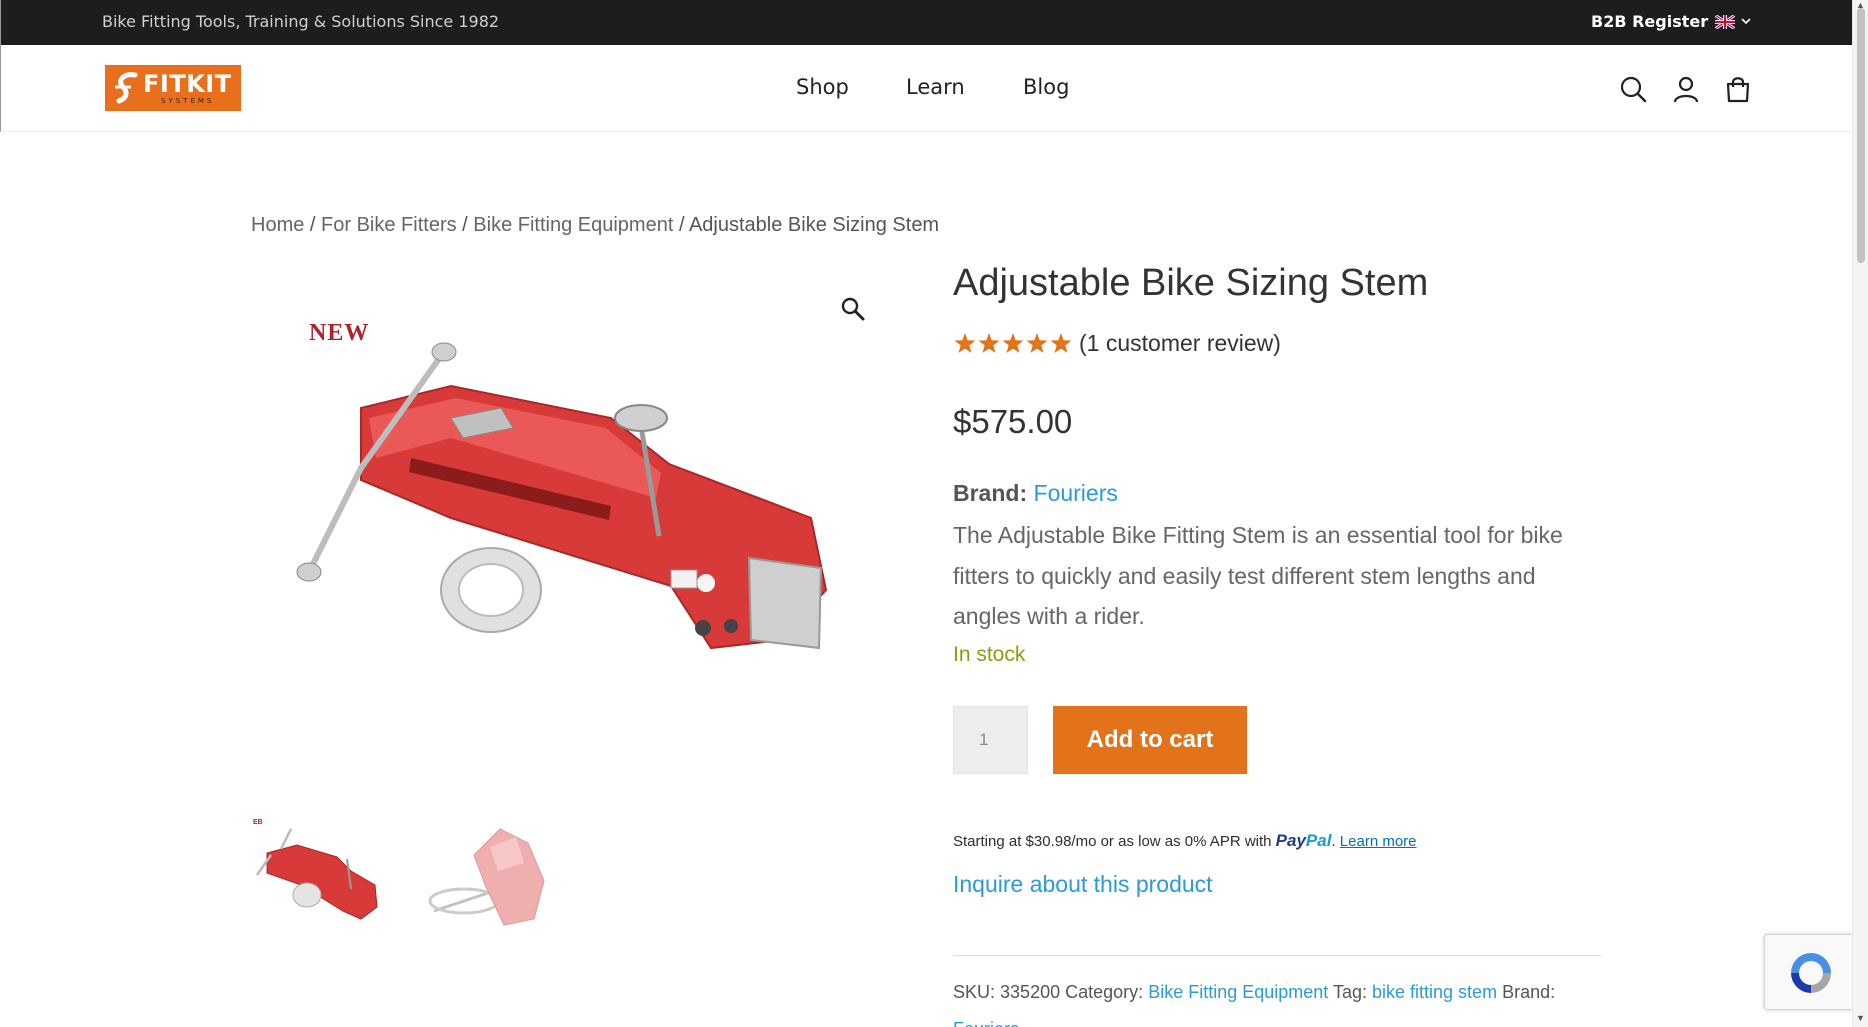 The width and height of the screenshot is (1868, 1027). Describe the element at coordinates (989, 654) in the screenshot. I see `stock-status: In stock` at that location.